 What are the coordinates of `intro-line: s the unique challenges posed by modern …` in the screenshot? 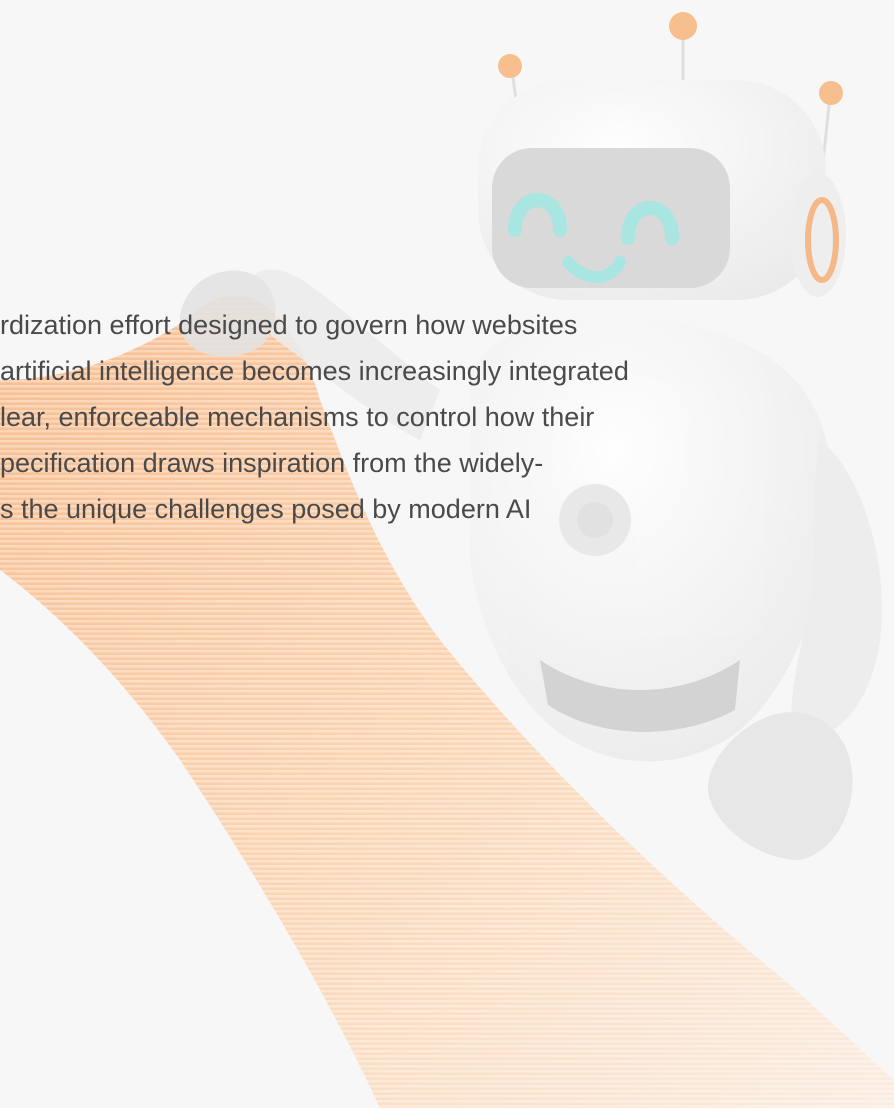 It's located at (266, 509).